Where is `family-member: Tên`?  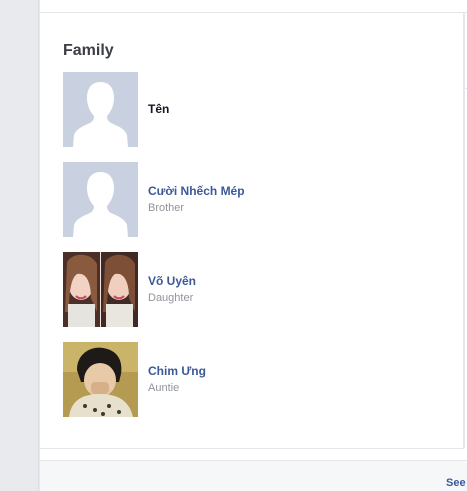 family-member: Tên is located at coordinates (243, 109).